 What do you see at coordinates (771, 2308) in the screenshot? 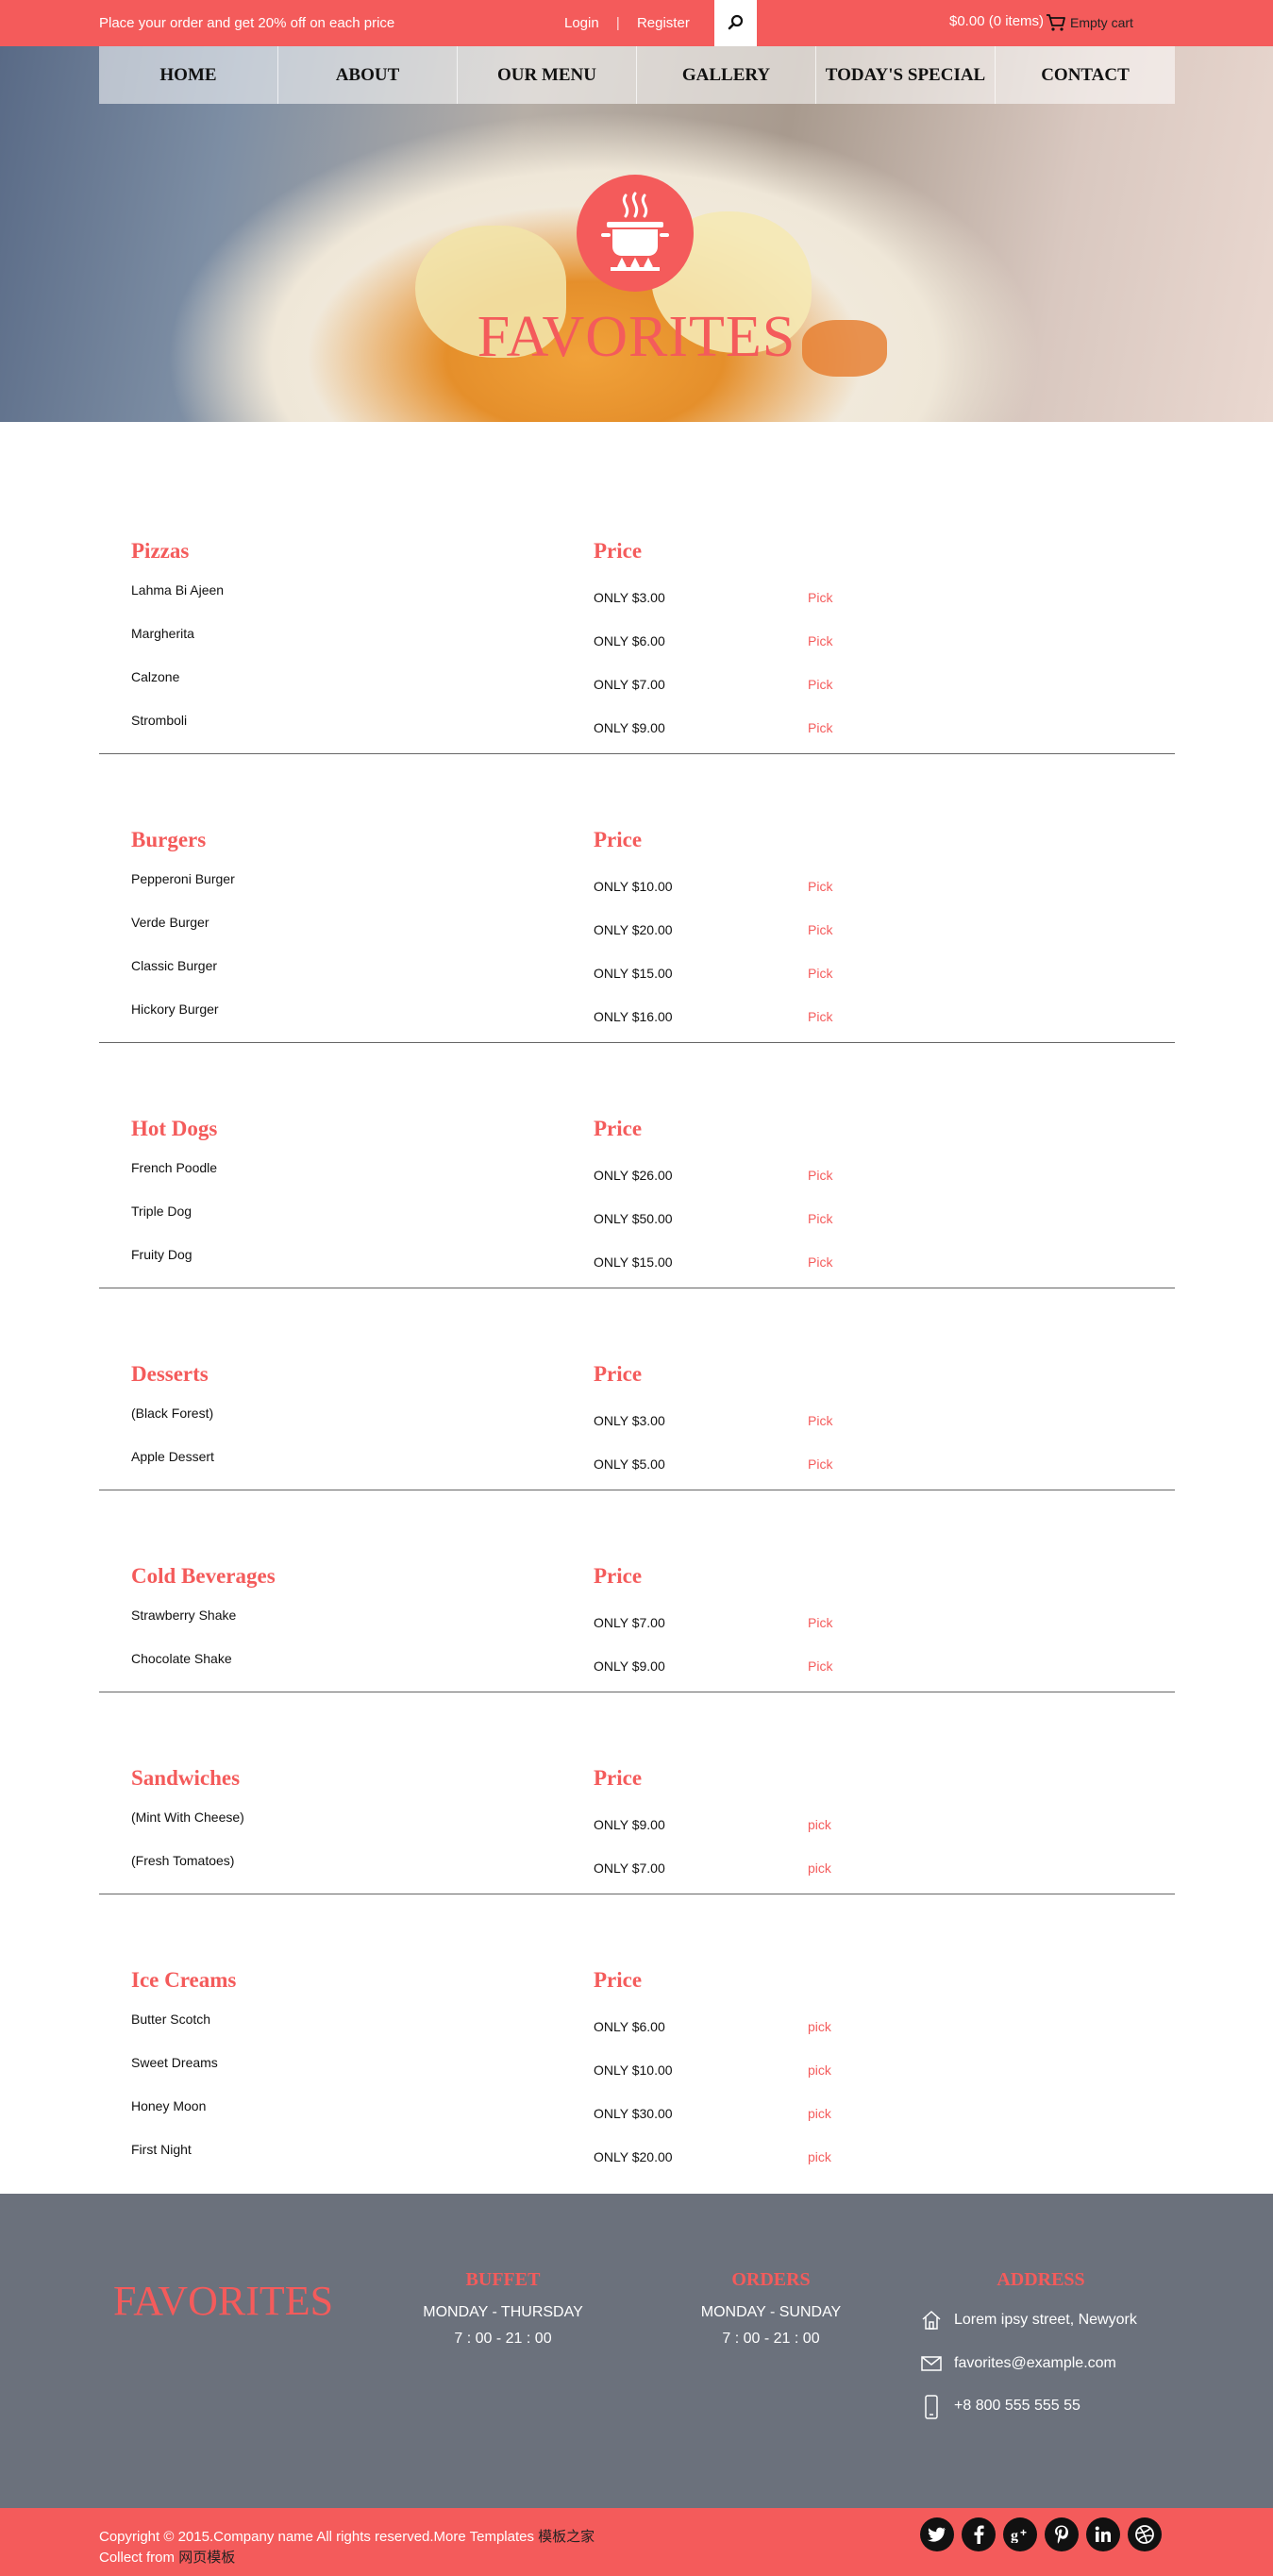
I see `orders-hours: ORDERS MONDAY - SUNDAY 7 : 00 - 21 : 00` at bounding box center [771, 2308].